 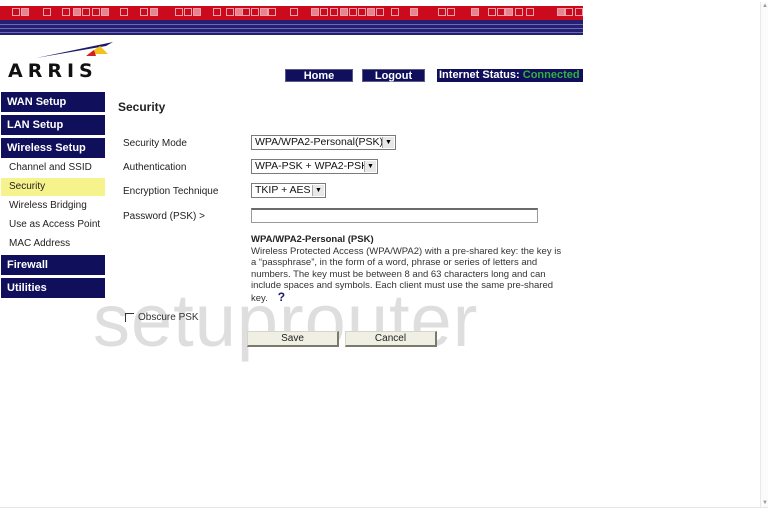 I want to click on password-input, so click(x=394, y=215).